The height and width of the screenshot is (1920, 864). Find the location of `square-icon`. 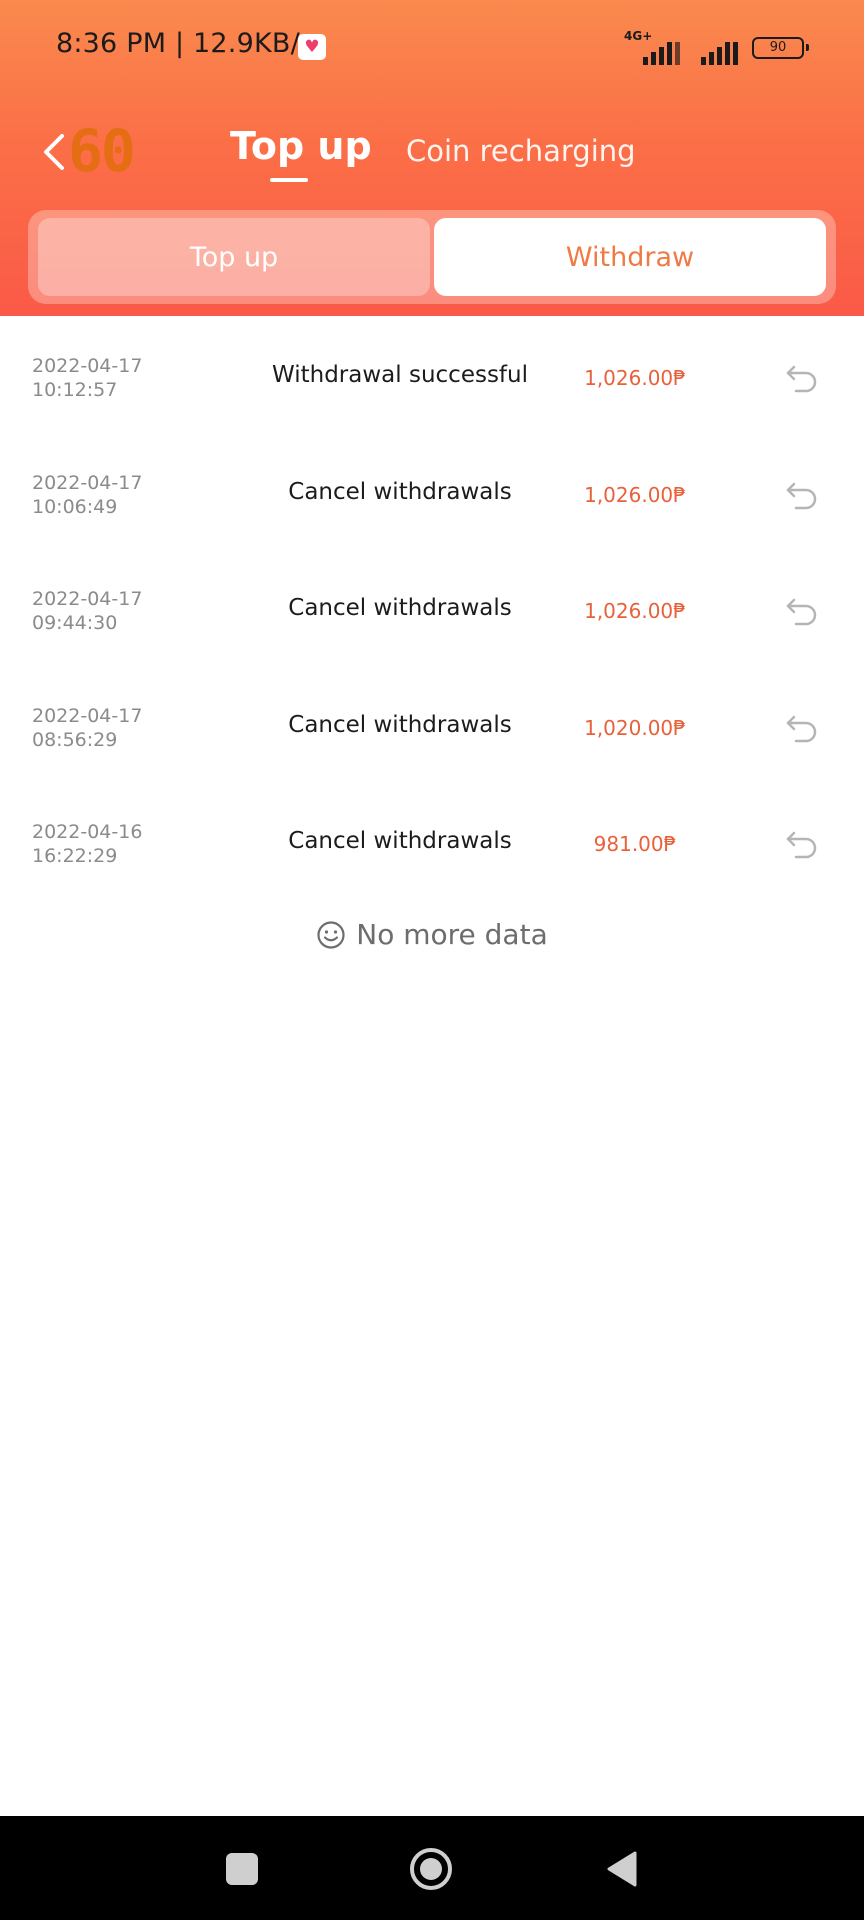

square-icon is located at coordinates (242, 1869).